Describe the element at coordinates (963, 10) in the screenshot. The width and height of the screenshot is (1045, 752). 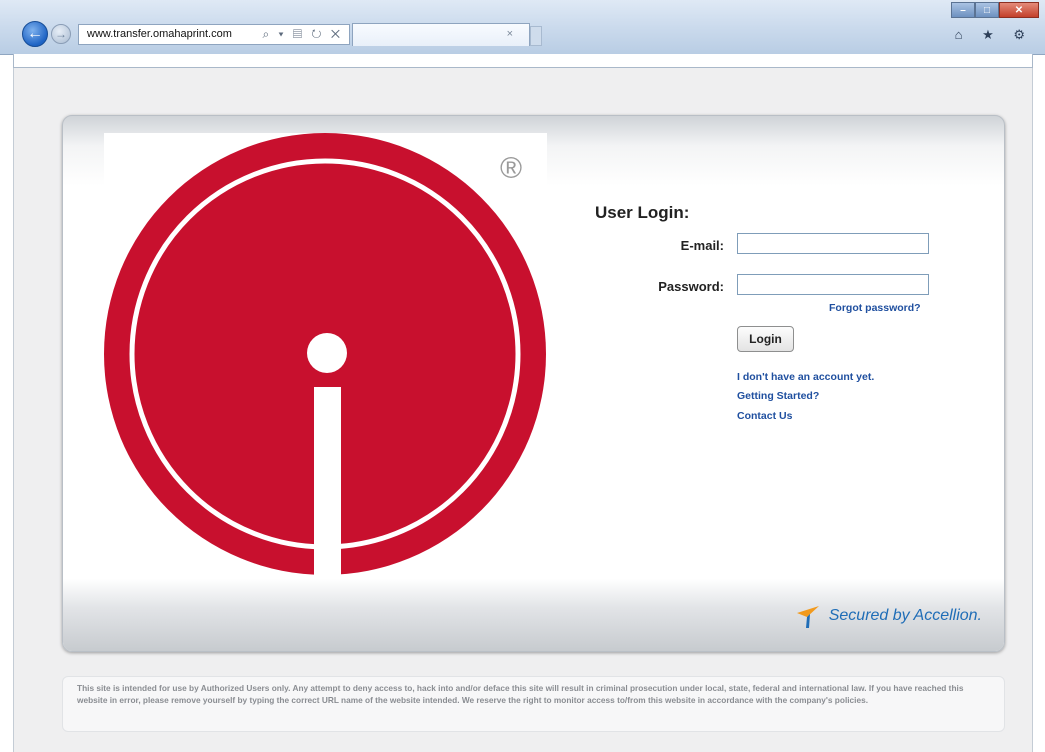
I see `minimize-button: –` at that location.